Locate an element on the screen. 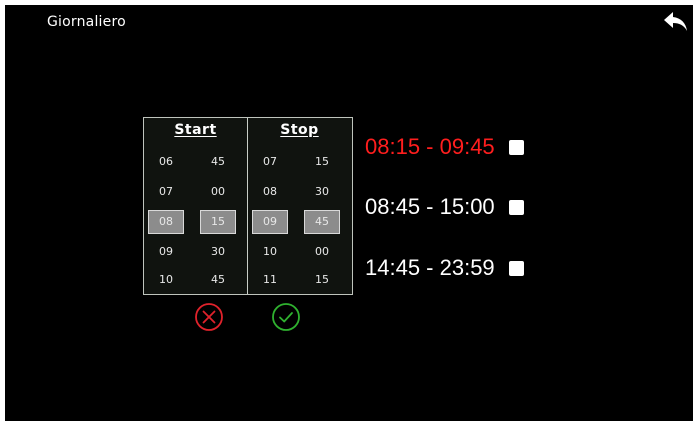  time-slot: 08:45 - 15:00 is located at coordinates (444, 207).